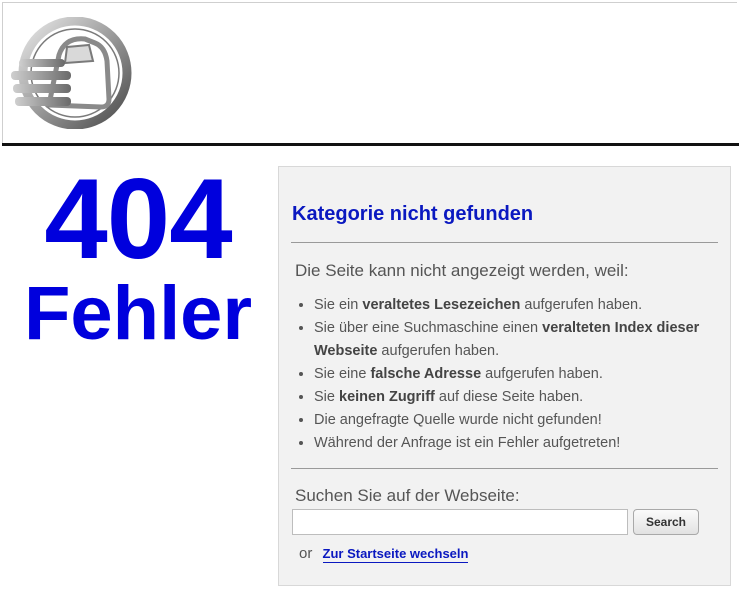 The image size is (739, 595). What do you see at coordinates (138, 219) in the screenshot?
I see `error-code: 404` at bounding box center [138, 219].